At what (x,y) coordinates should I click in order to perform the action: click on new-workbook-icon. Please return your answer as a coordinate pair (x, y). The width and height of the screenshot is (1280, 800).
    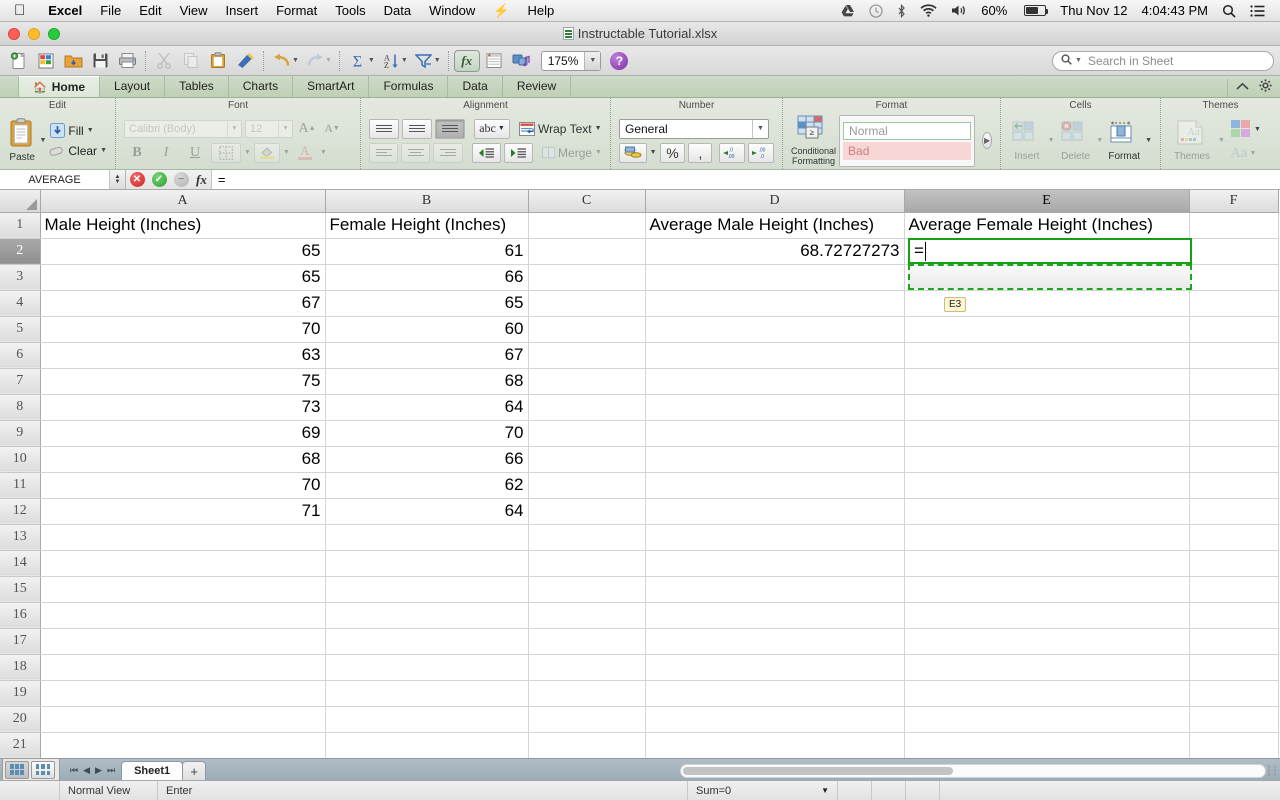
    Looking at the image, I should click on (19, 61).